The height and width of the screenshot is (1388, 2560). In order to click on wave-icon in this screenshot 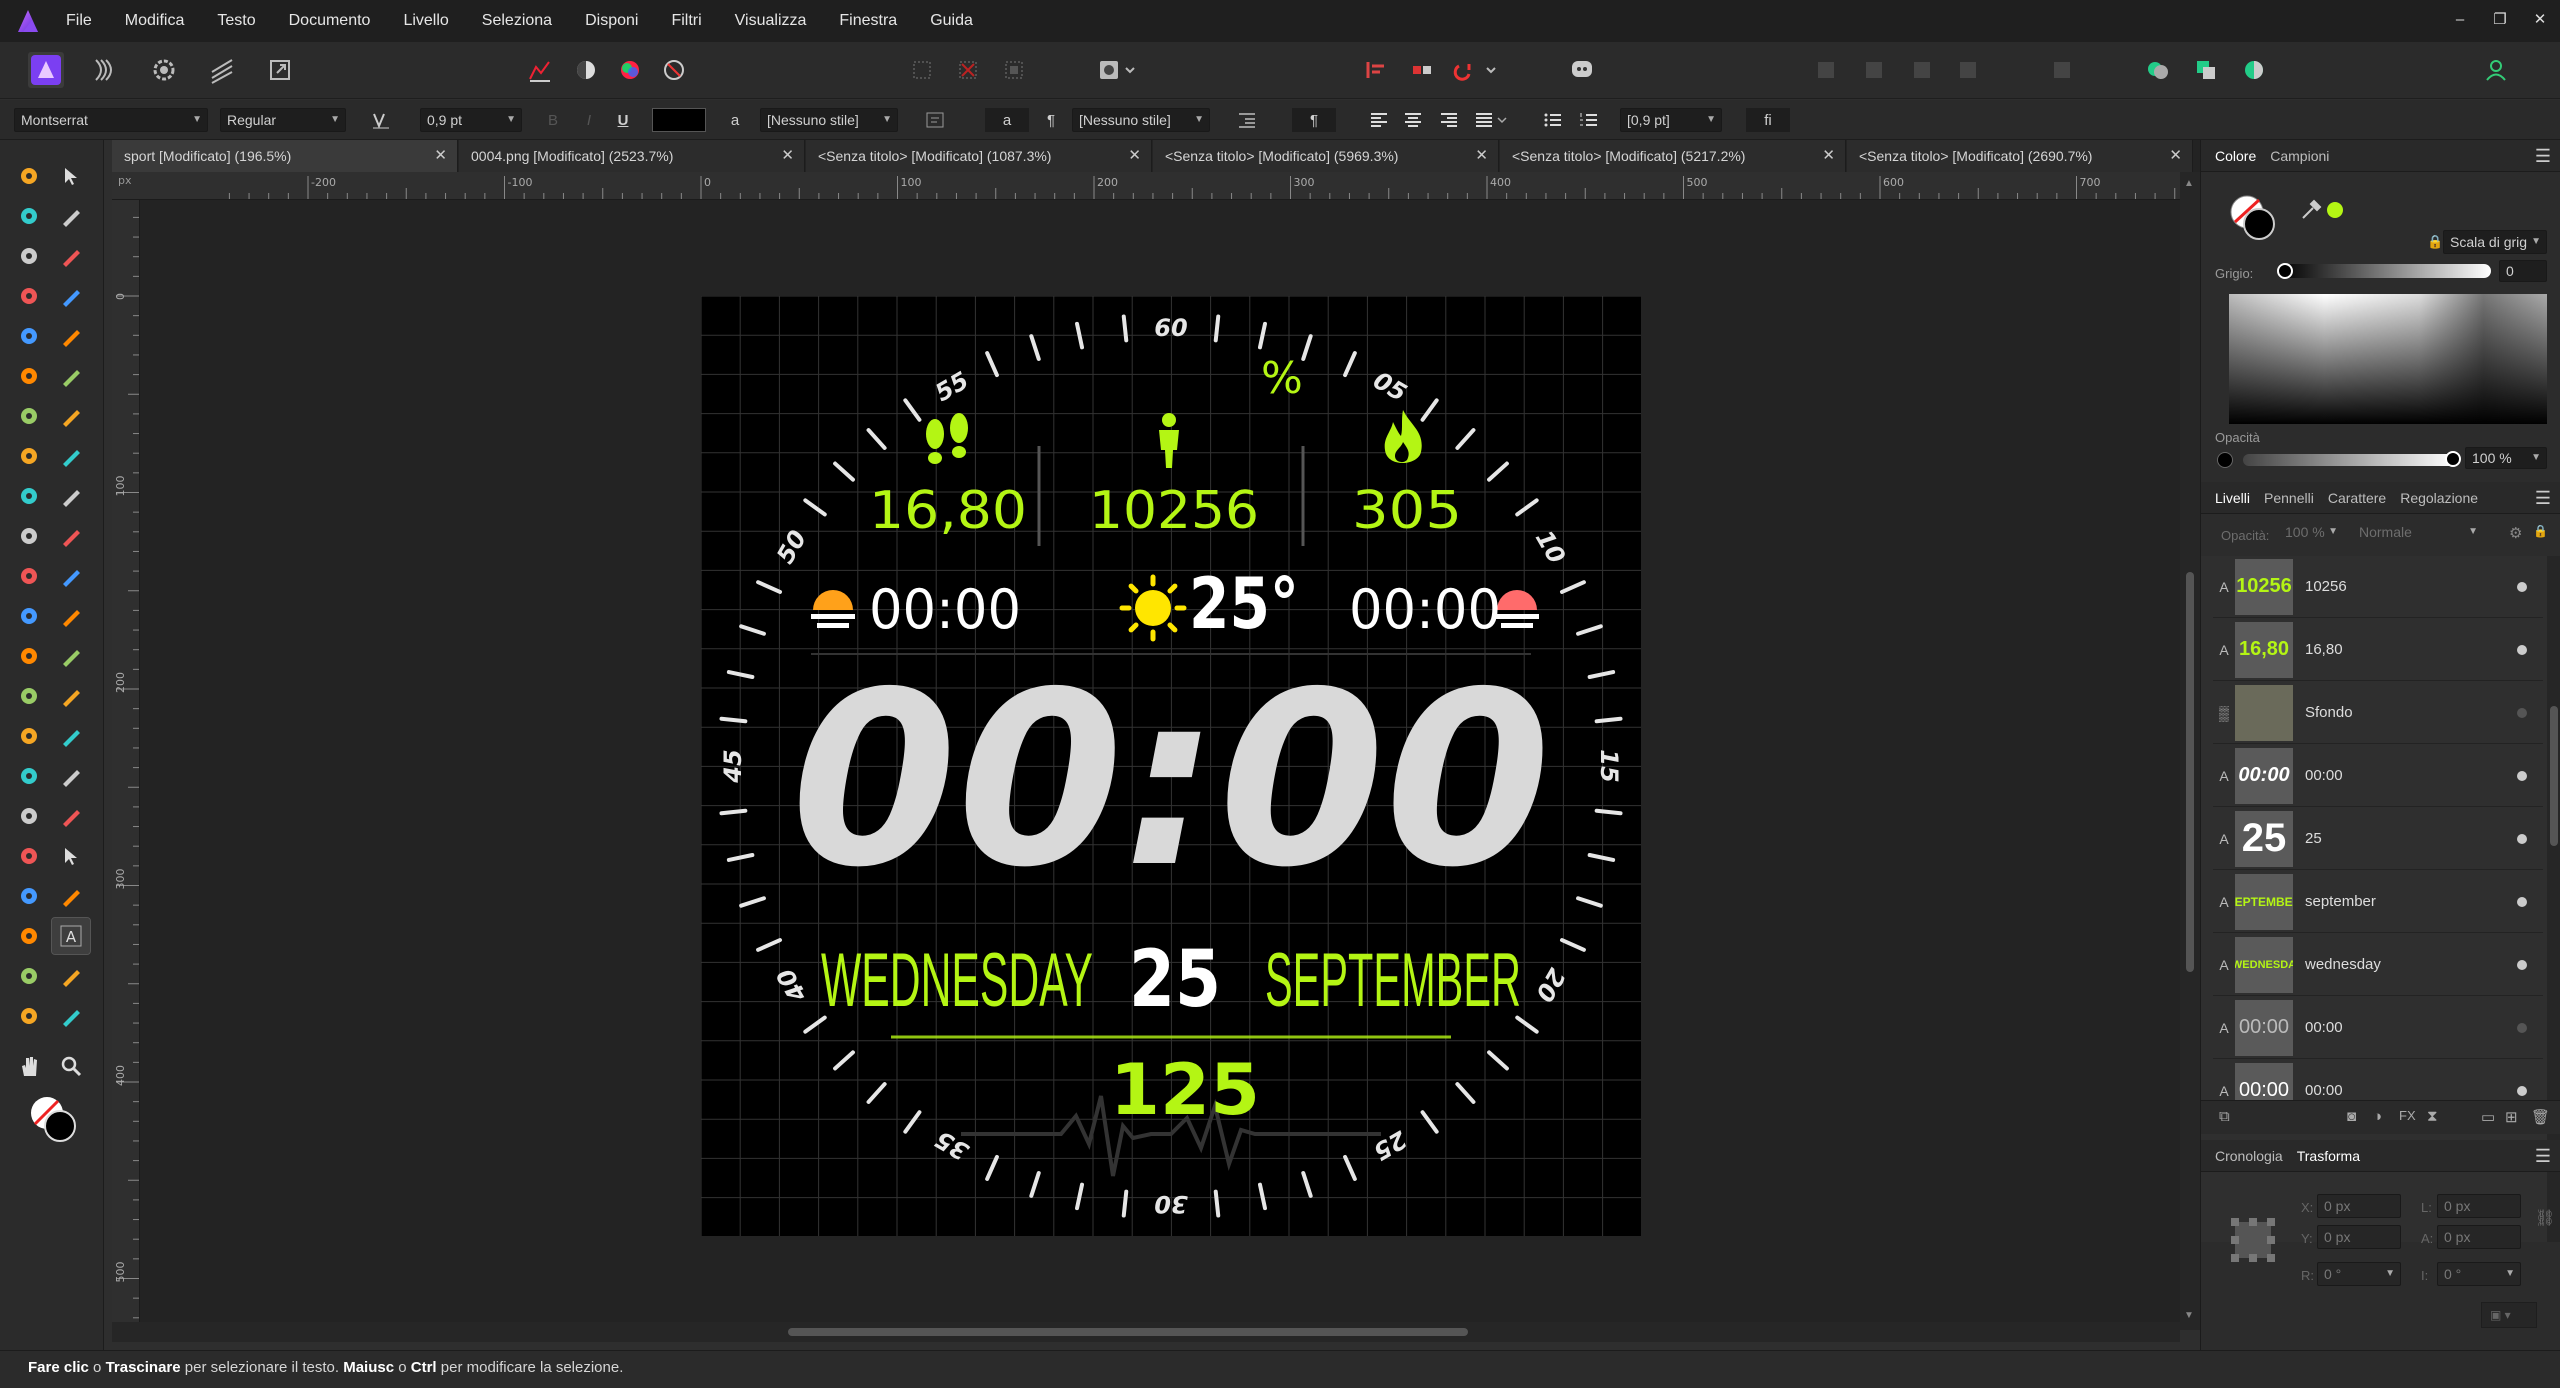, I will do `click(29, 736)`.